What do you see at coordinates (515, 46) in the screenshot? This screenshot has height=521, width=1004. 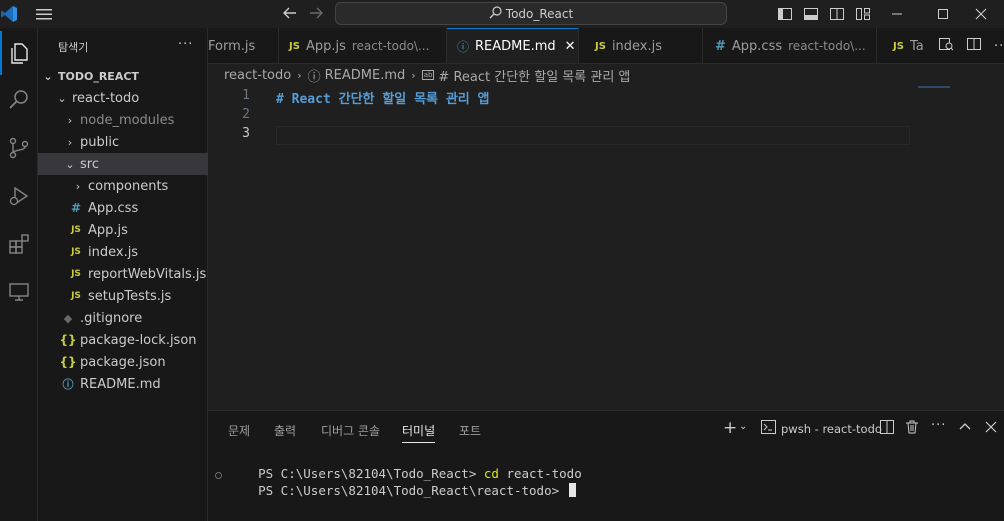 I see `tab-label: README.md` at bounding box center [515, 46].